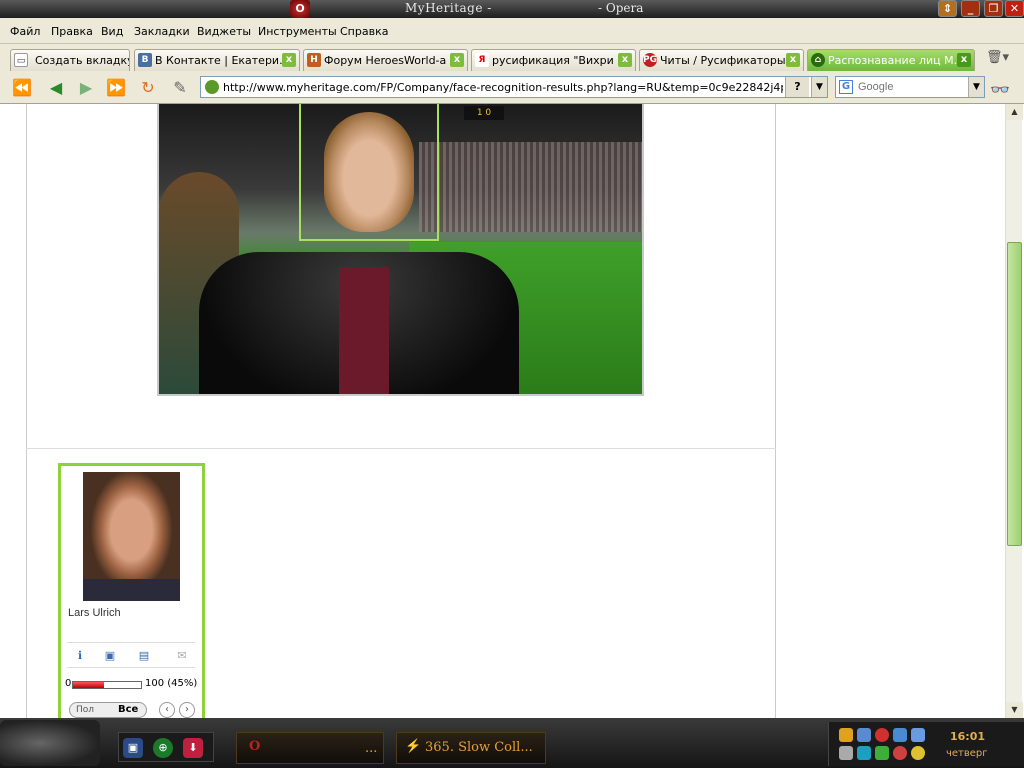  What do you see at coordinates (88, 685) in the screenshot?
I see `meter-fill` at bounding box center [88, 685].